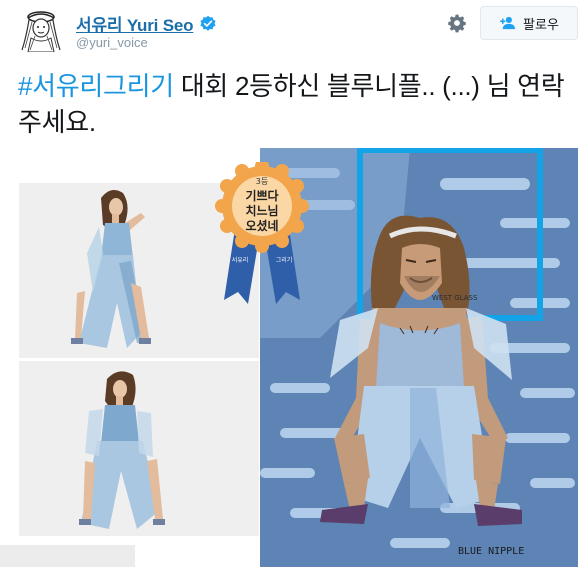 This screenshot has height=567, width=585. What do you see at coordinates (298, 104) in the screenshot?
I see `tweet-text: #서유리그리기 대회 2등하신 블루니플.. (...) 님 연락주세요.` at bounding box center [298, 104].